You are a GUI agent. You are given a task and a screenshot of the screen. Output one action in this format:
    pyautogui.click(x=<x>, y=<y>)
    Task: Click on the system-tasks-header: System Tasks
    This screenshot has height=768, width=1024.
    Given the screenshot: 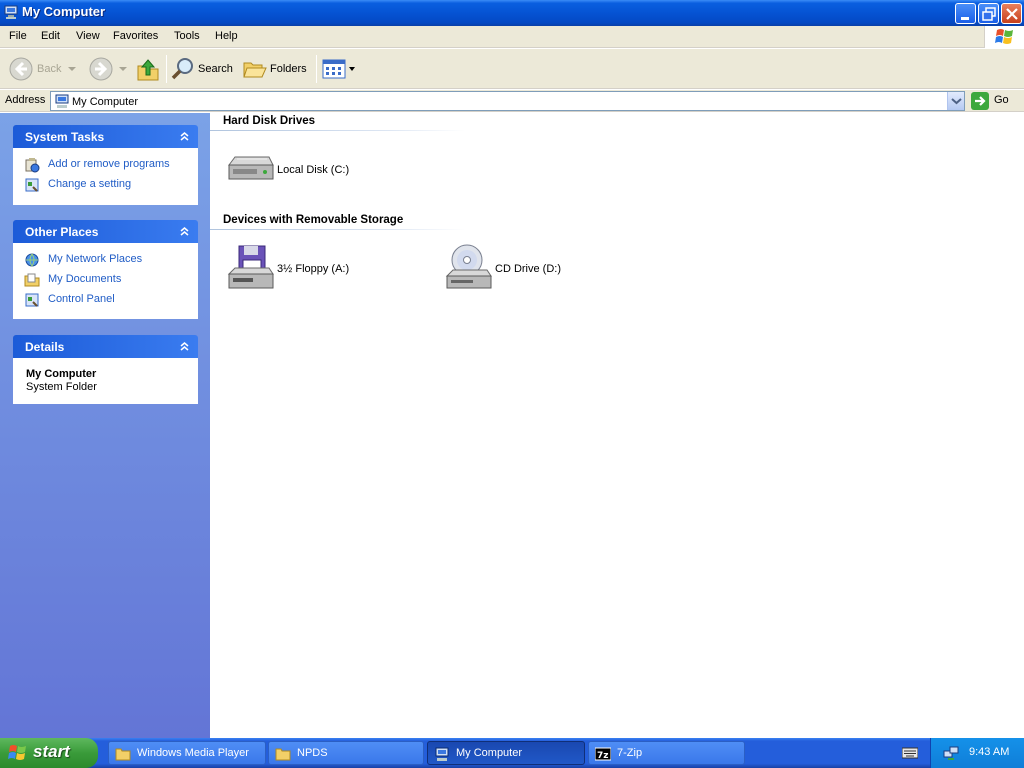 What is the action you would take?
    pyautogui.click(x=105, y=136)
    